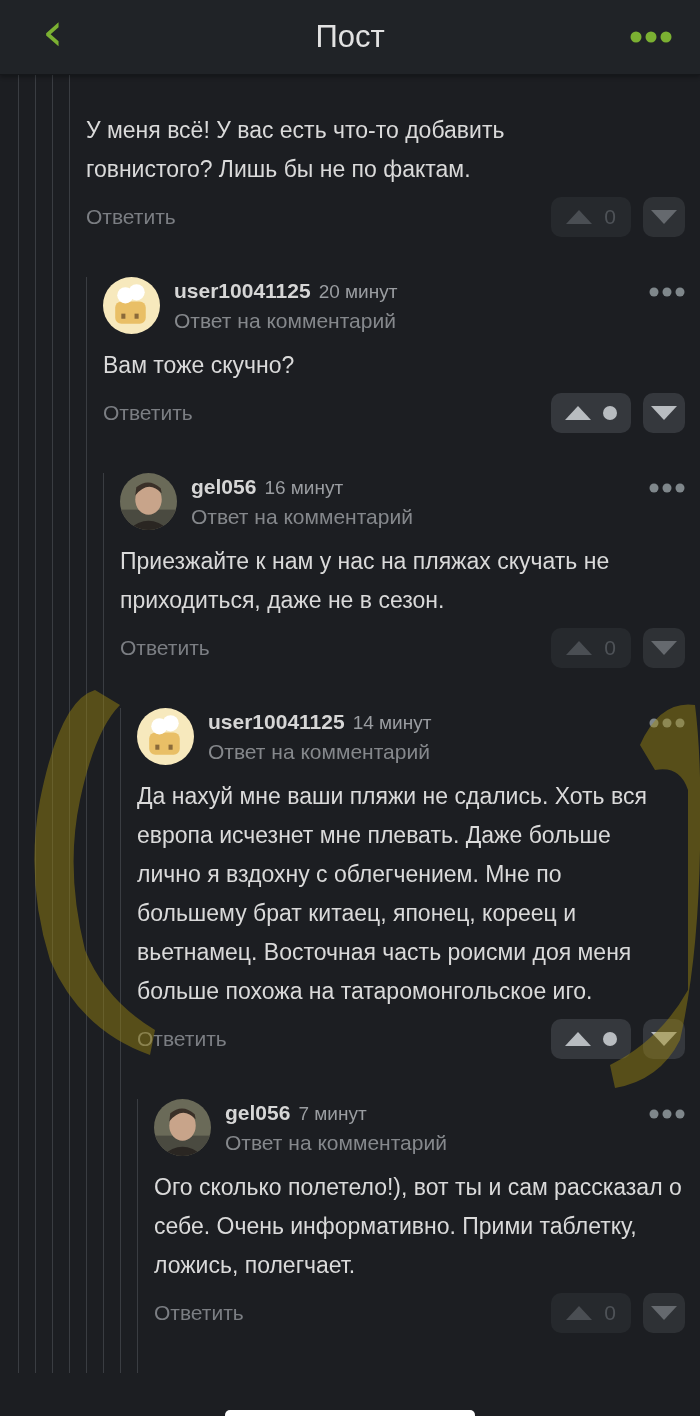  Describe the element at coordinates (296, 150) in the screenshot. I see `comment-text: У меня всё! У вас есть что-то добавить говнистого? Лишь бы не по фактам.` at that location.